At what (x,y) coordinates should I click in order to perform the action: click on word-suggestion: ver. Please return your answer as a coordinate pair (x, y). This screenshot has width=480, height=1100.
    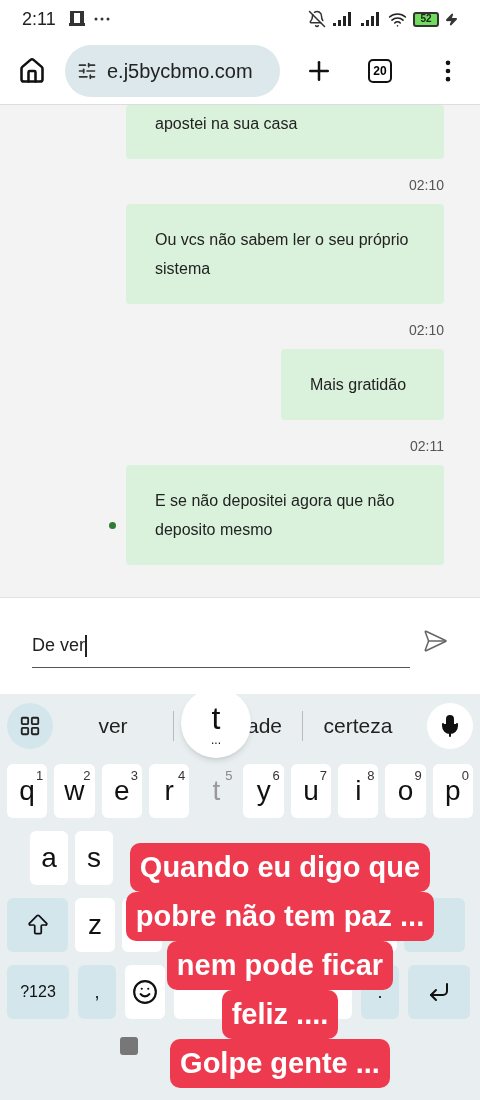
    Looking at the image, I should click on (113, 726).